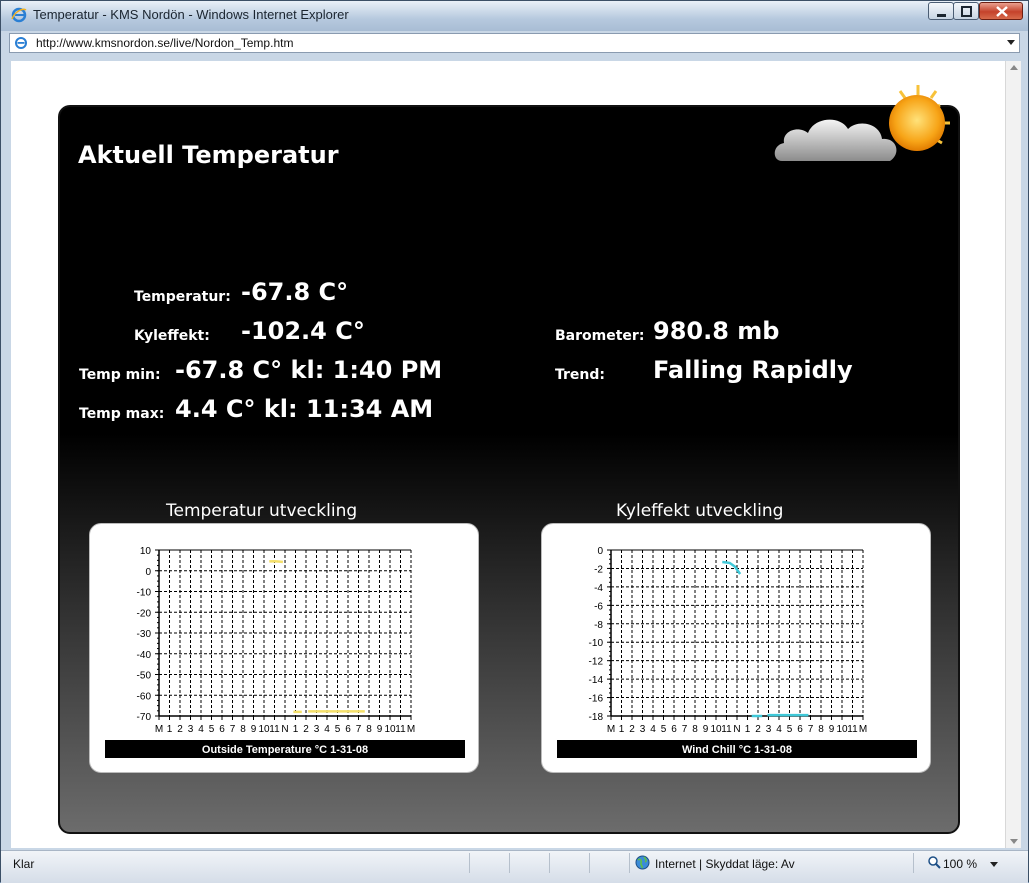 This screenshot has height=883, width=1029. I want to click on barometer-value: 980.8 mb, so click(716, 331).